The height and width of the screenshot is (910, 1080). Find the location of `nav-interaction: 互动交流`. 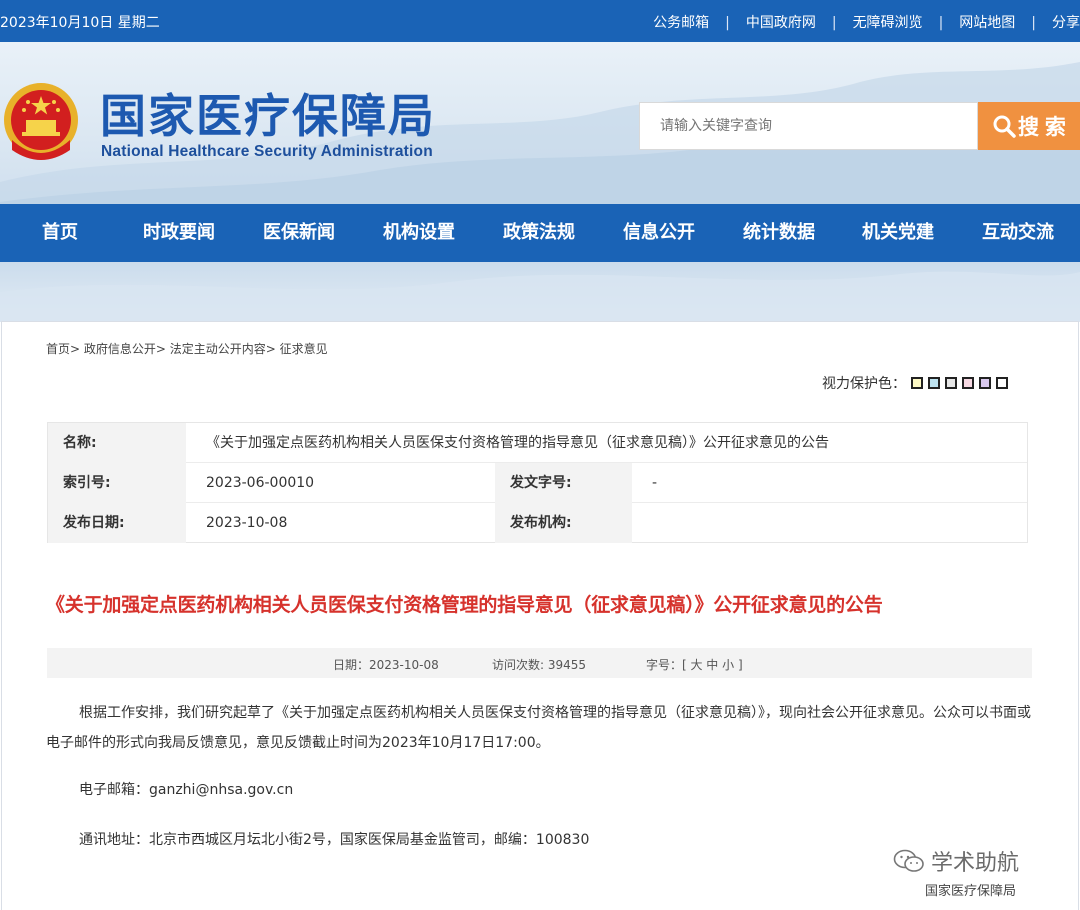

nav-interaction: 互动交流 is located at coordinates (1018, 233).